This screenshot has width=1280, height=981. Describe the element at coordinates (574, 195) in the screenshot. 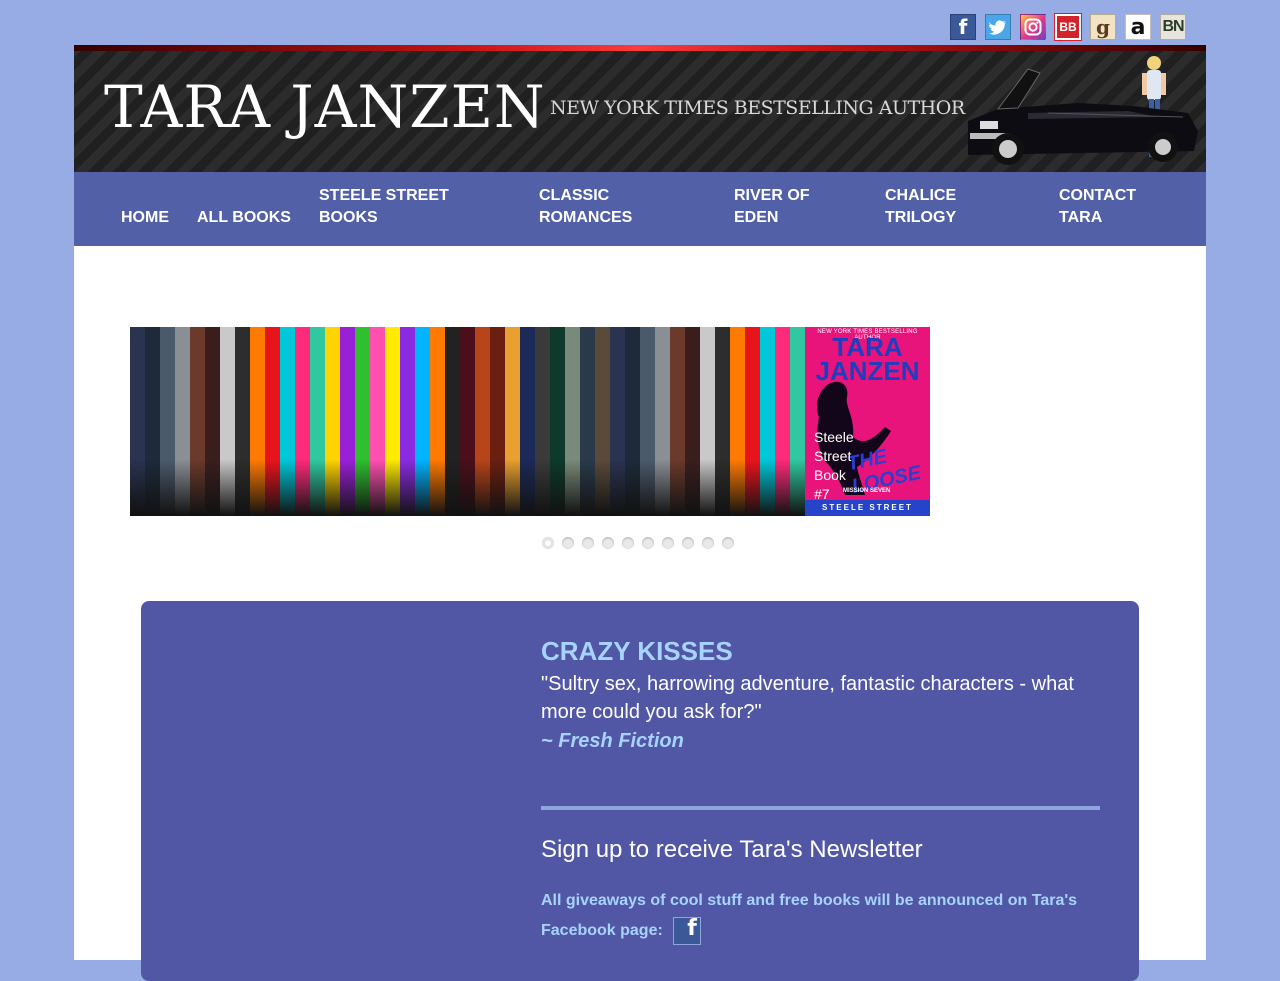

I see `nav-label-line-1: CLASSIC` at that location.